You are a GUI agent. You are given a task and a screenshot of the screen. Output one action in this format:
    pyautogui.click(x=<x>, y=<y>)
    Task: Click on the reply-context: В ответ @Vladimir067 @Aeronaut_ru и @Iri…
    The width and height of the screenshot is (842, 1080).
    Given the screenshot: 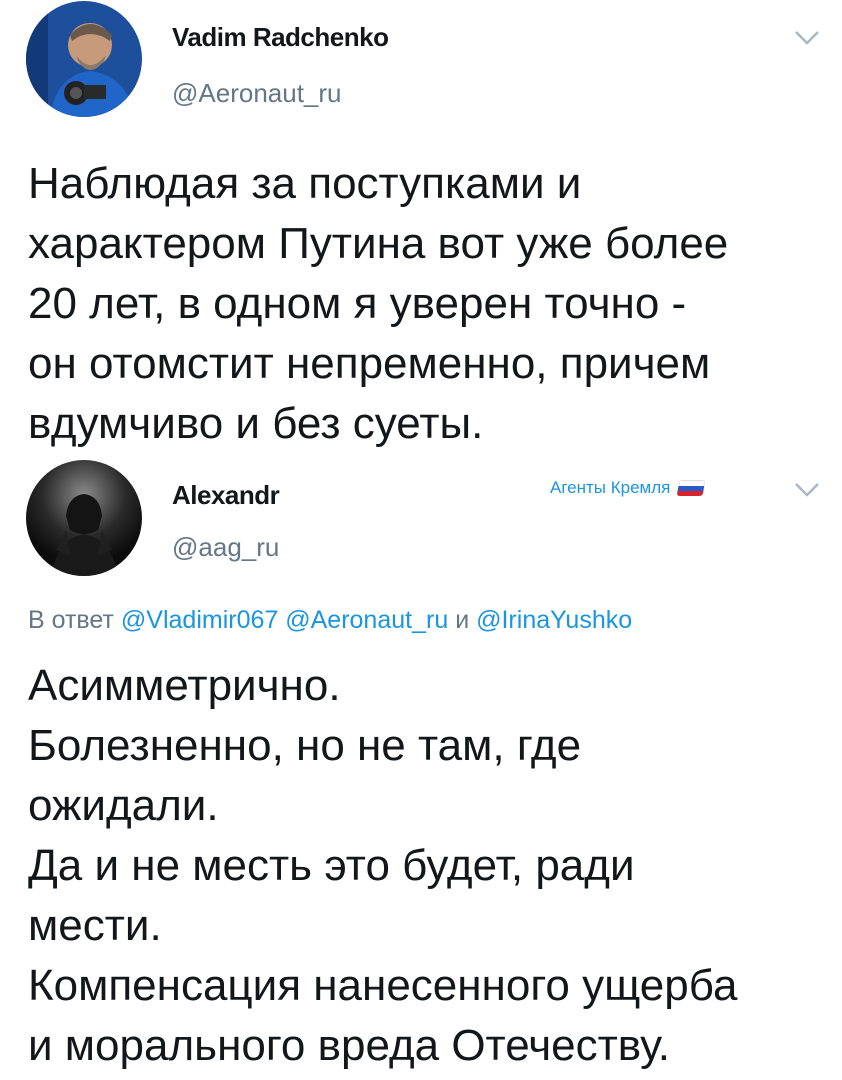 What is the action you would take?
    pyautogui.click(x=330, y=620)
    